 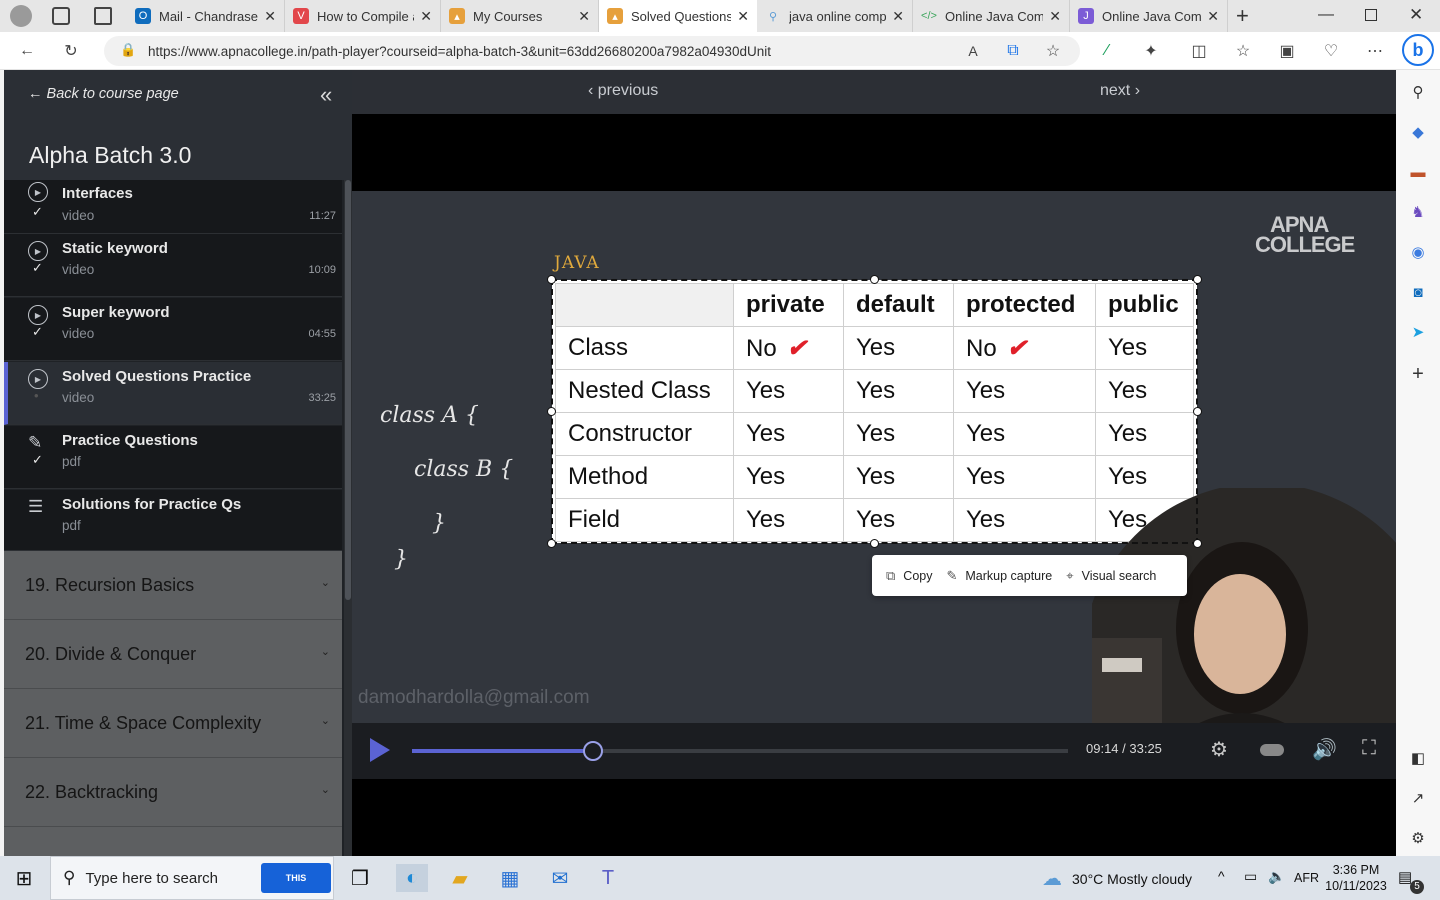 What do you see at coordinates (128, 50) in the screenshot?
I see `lock-icon: 🔒` at bounding box center [128, 50].